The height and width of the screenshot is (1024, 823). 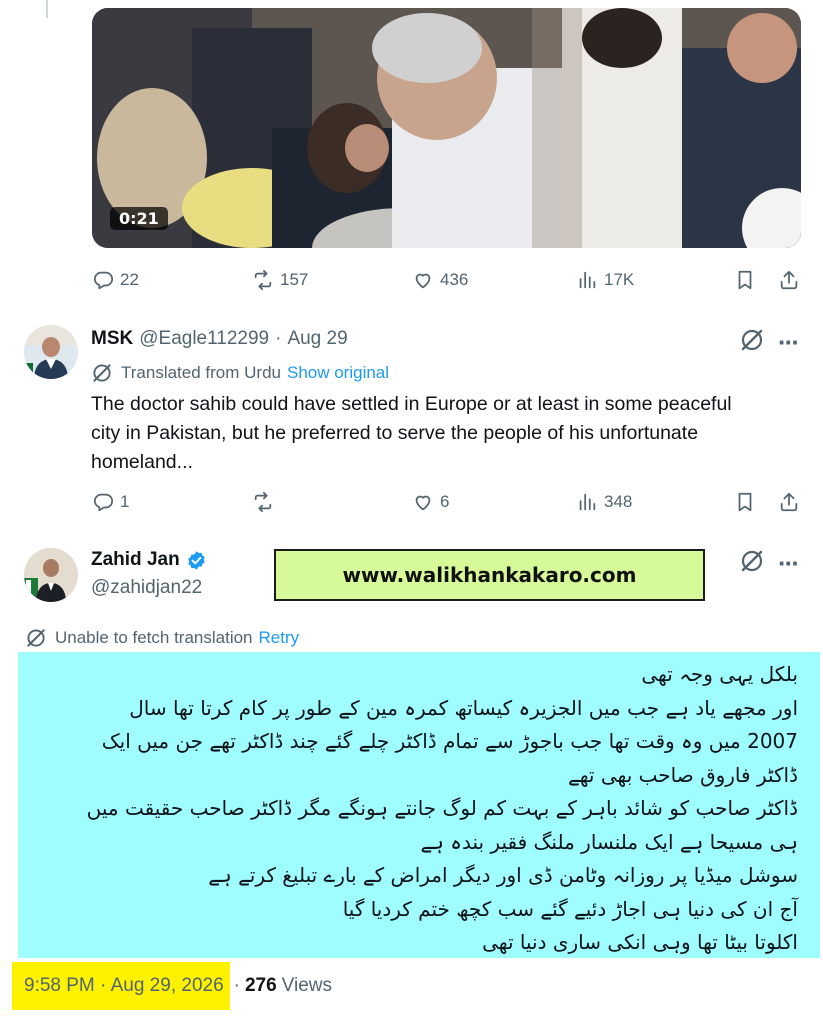 I want to click on views-button: 17K, so click(x=605, y=280).